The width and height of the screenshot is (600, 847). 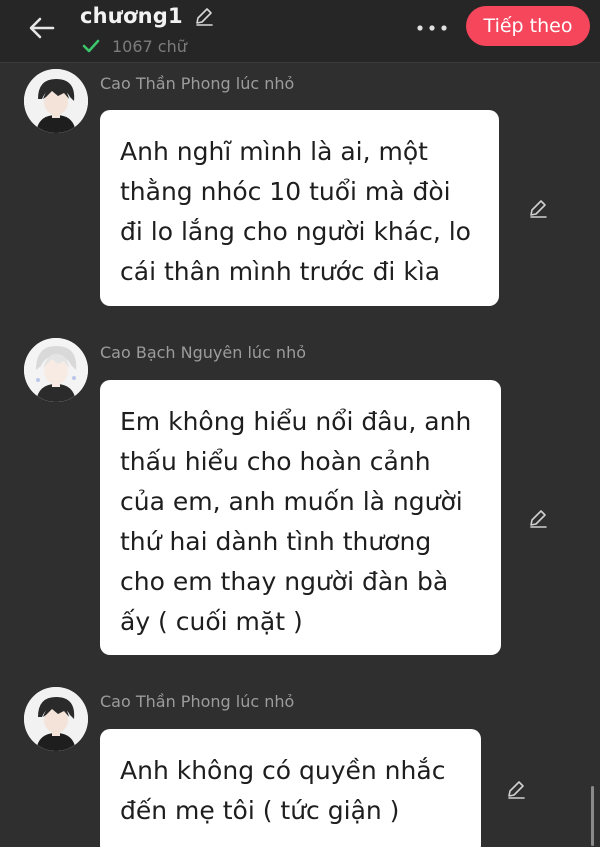 What do you see at coordinates (197, 701) in the screenshot?
I see `sender-name: Cao Thần Phong lúc nhỏ` at bounding box center [197, 701].